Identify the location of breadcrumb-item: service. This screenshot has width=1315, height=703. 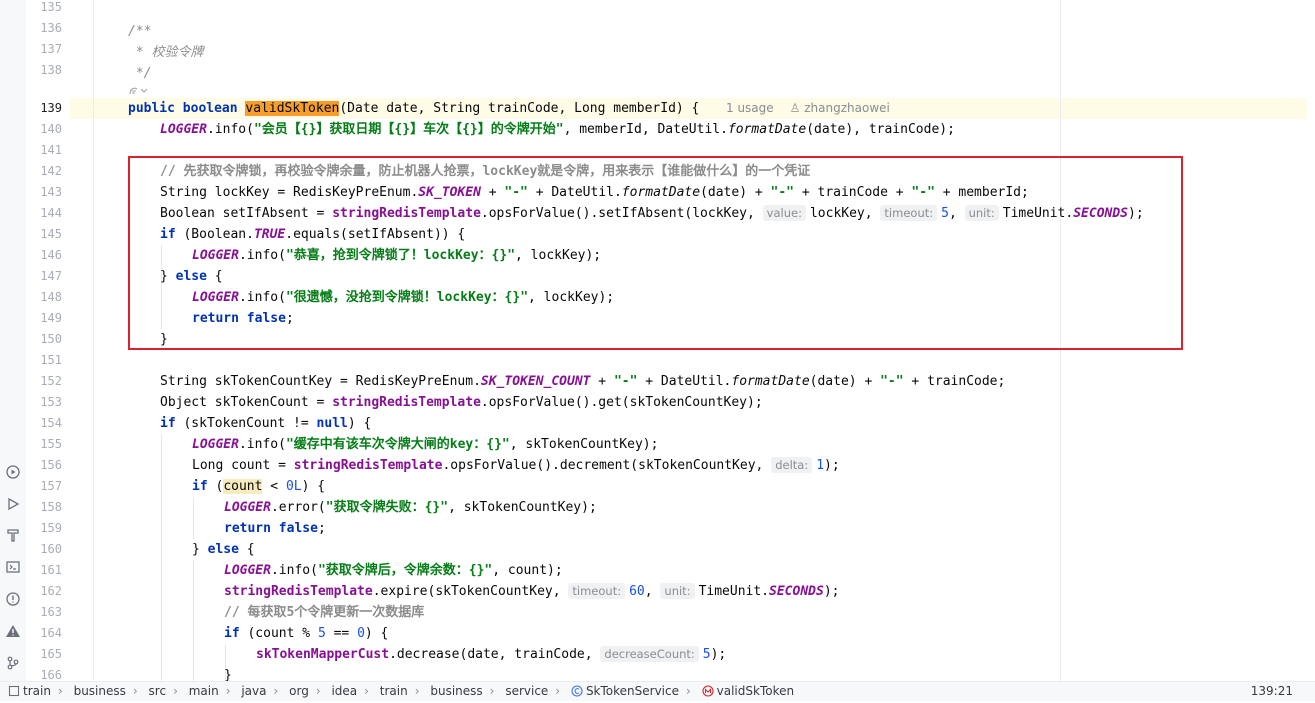
(526, 691).